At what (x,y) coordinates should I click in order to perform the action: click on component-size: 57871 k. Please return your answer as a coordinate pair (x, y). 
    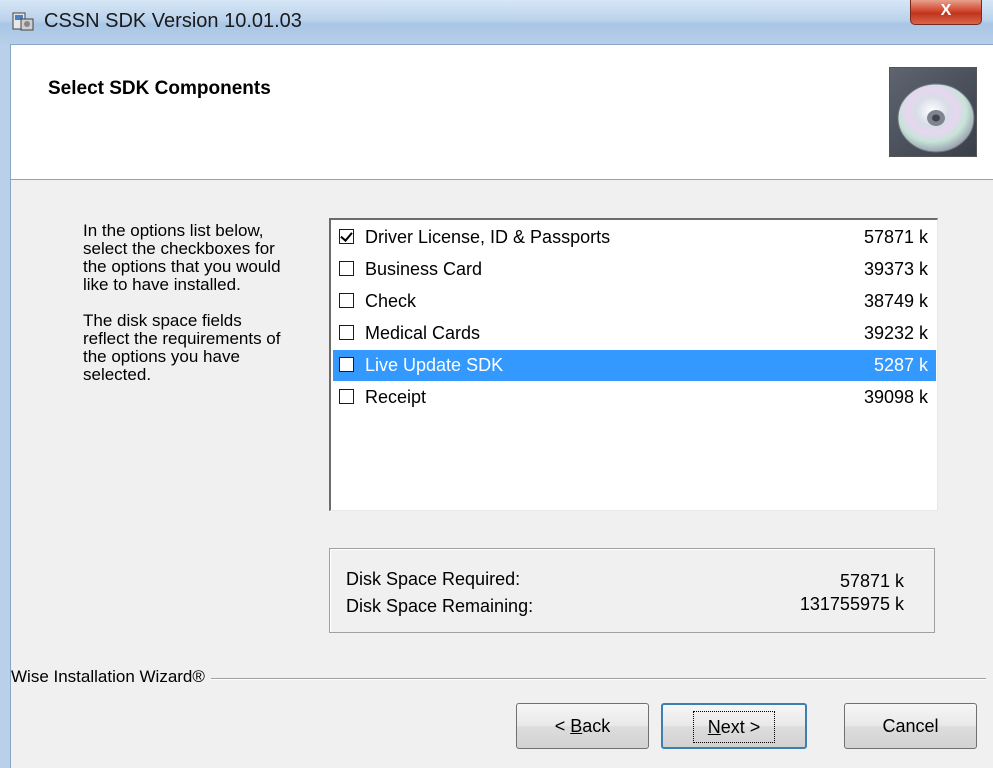
    Looking at the image, I should click on (895, 237).